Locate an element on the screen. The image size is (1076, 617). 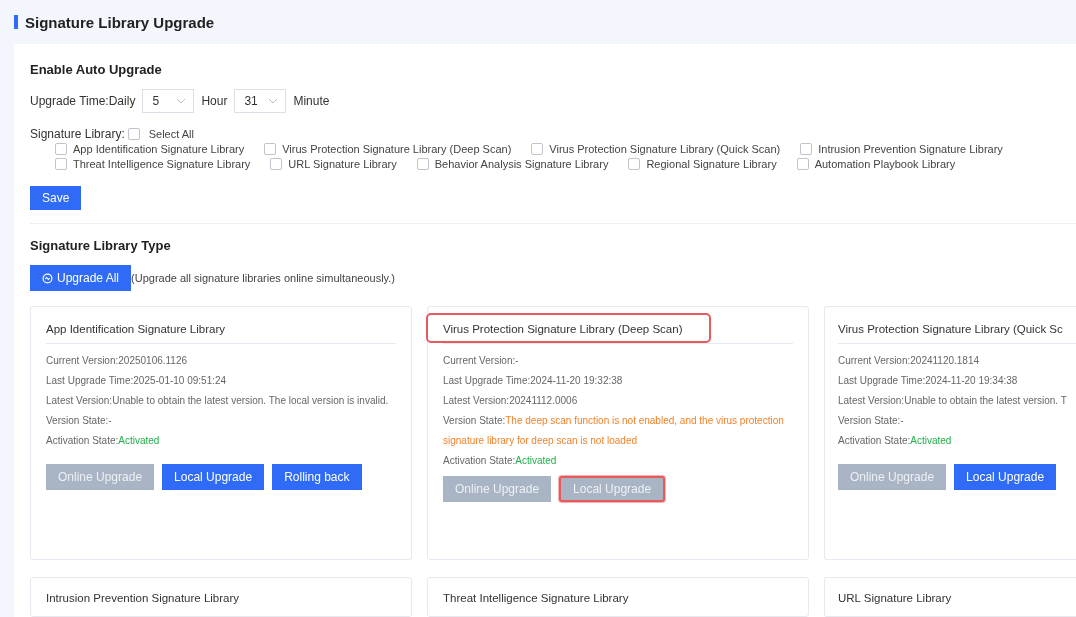
upgrade-all-button: Upgrade All is located at coordinates (81, 278).